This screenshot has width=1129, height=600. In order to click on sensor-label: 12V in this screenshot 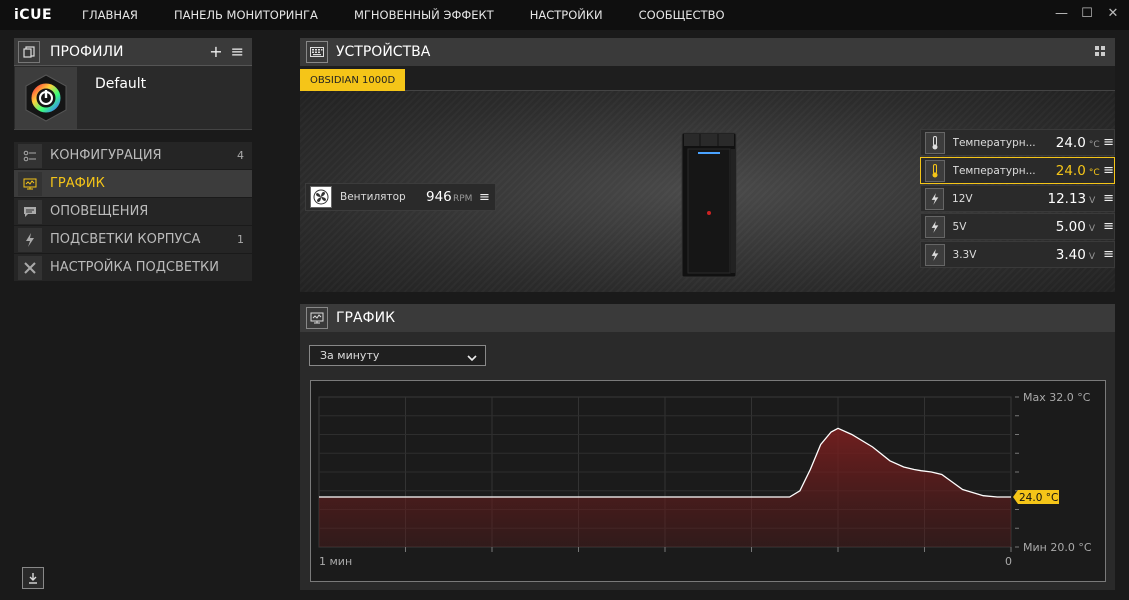, I will do `click(962, 198)`.